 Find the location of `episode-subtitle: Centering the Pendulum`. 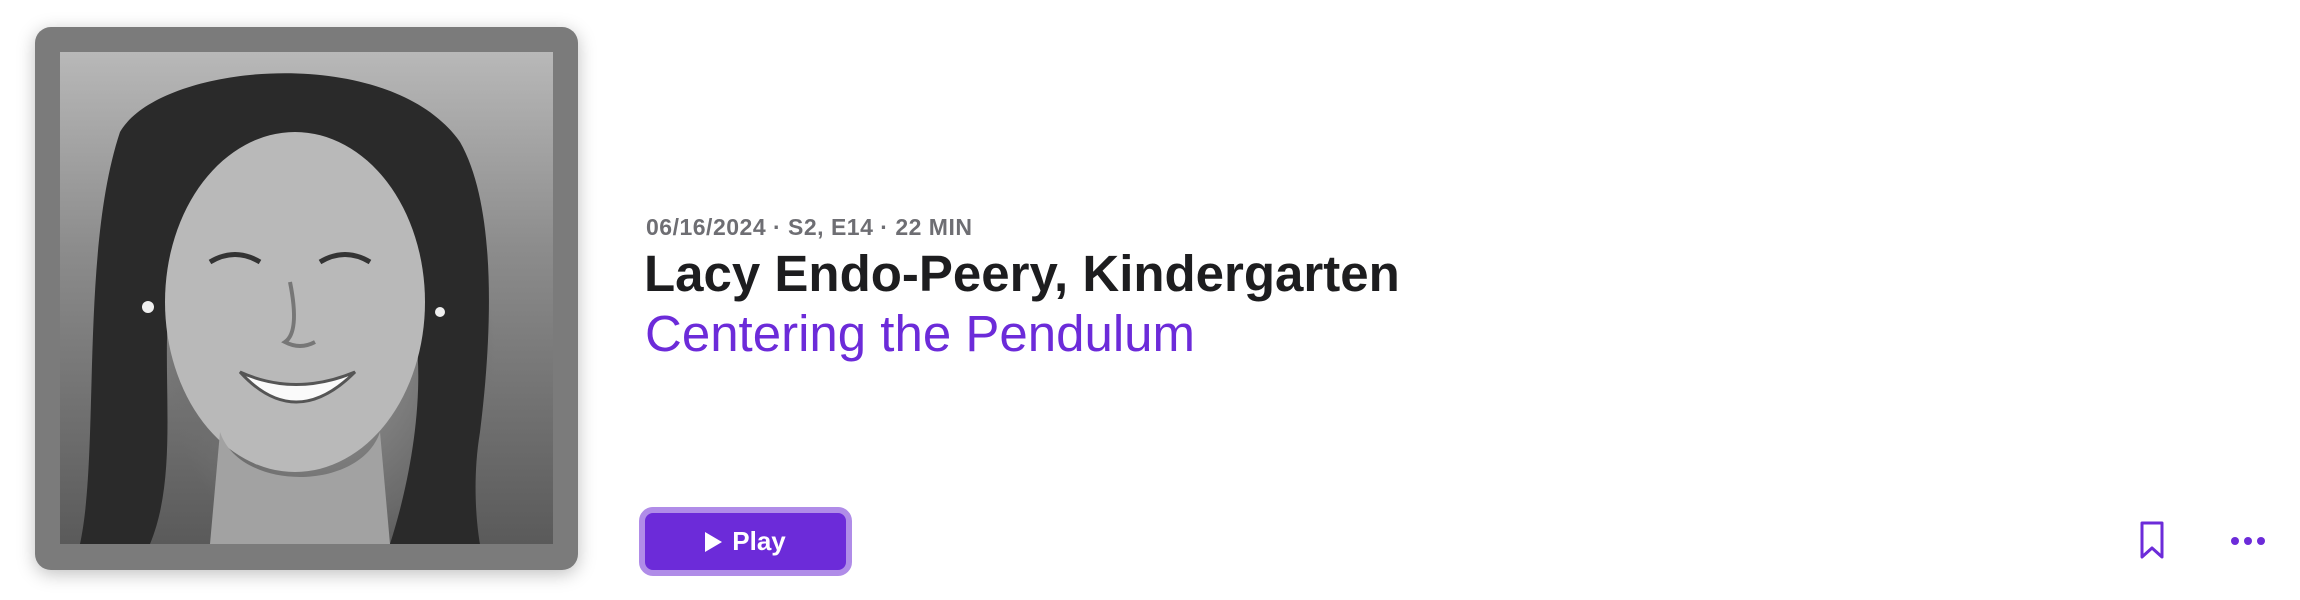

episode-subtitle: Centering the Pendulum is located at coordinates (920, 333).